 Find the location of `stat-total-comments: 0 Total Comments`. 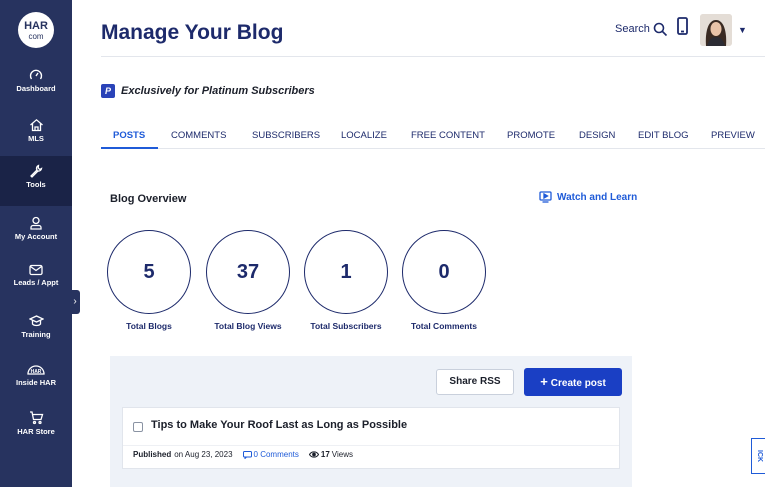

stat-total-comments: 0 Total Comments is located at coordinates (444, 280).